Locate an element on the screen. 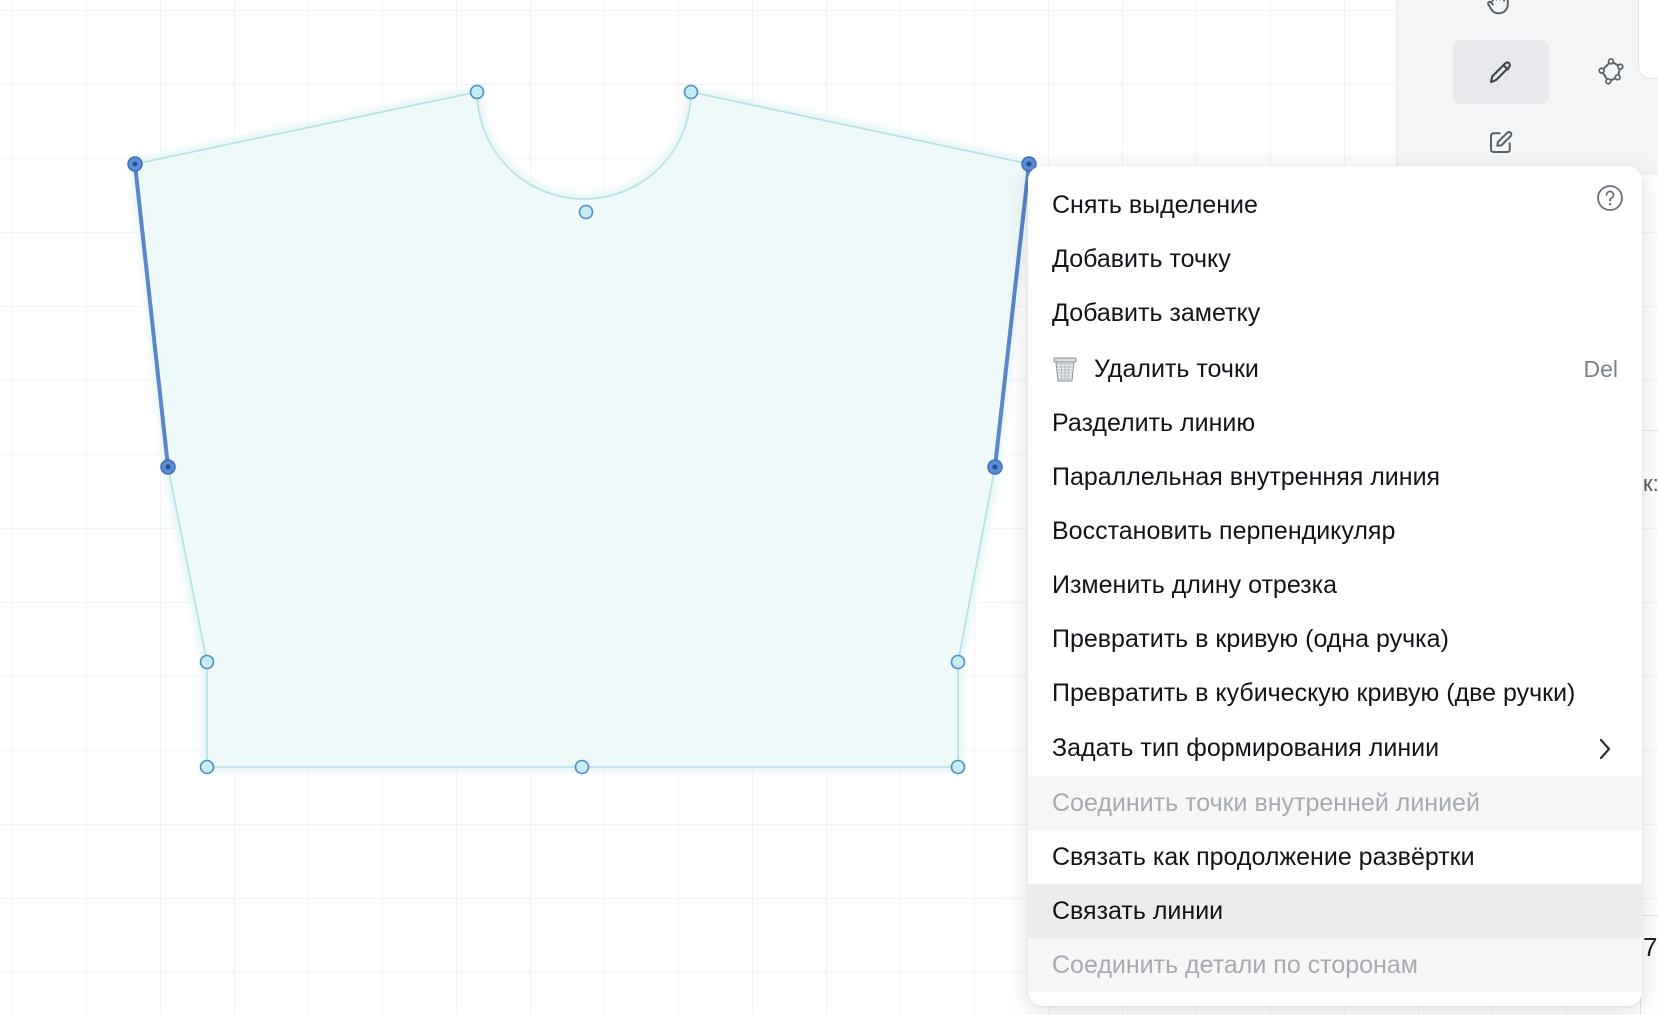  menu-item-parallel-inner-line: Параллельная внутренняя линия is located at coordinates (1335, 477).